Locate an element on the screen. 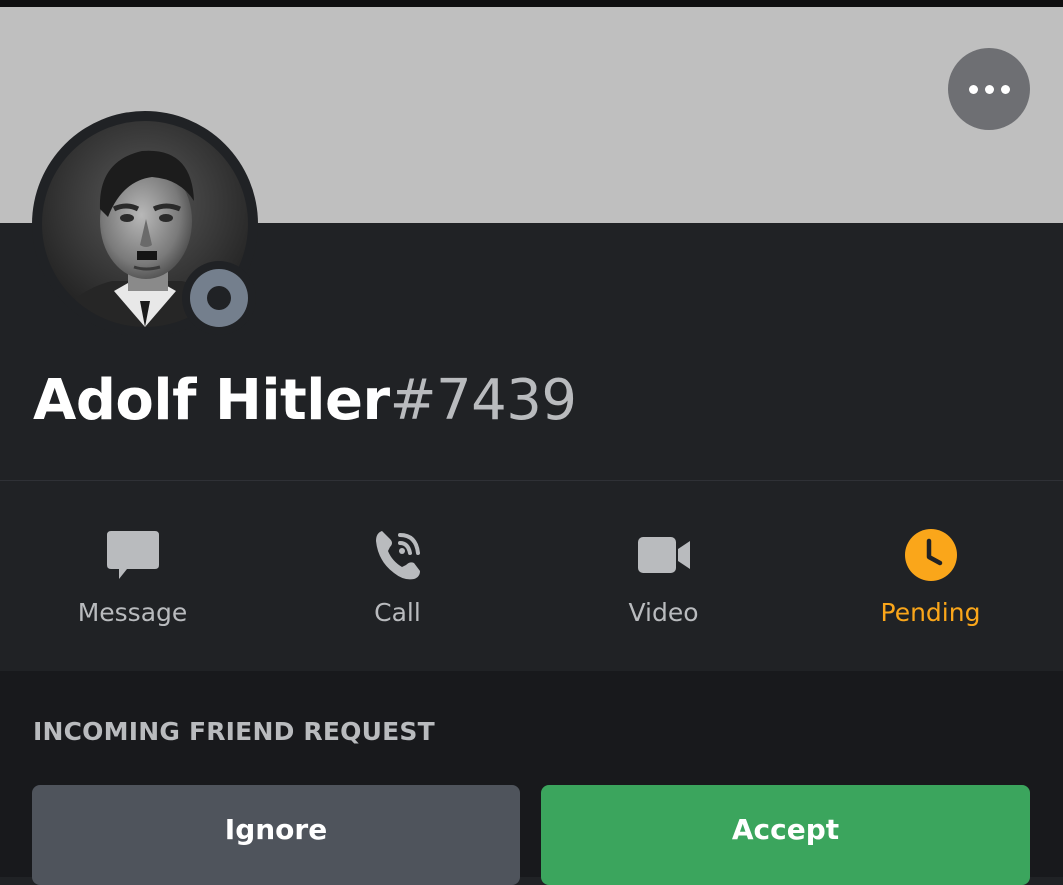 The image size is (1063, 885). status-dot-hole is located at coordinates (219, 298).